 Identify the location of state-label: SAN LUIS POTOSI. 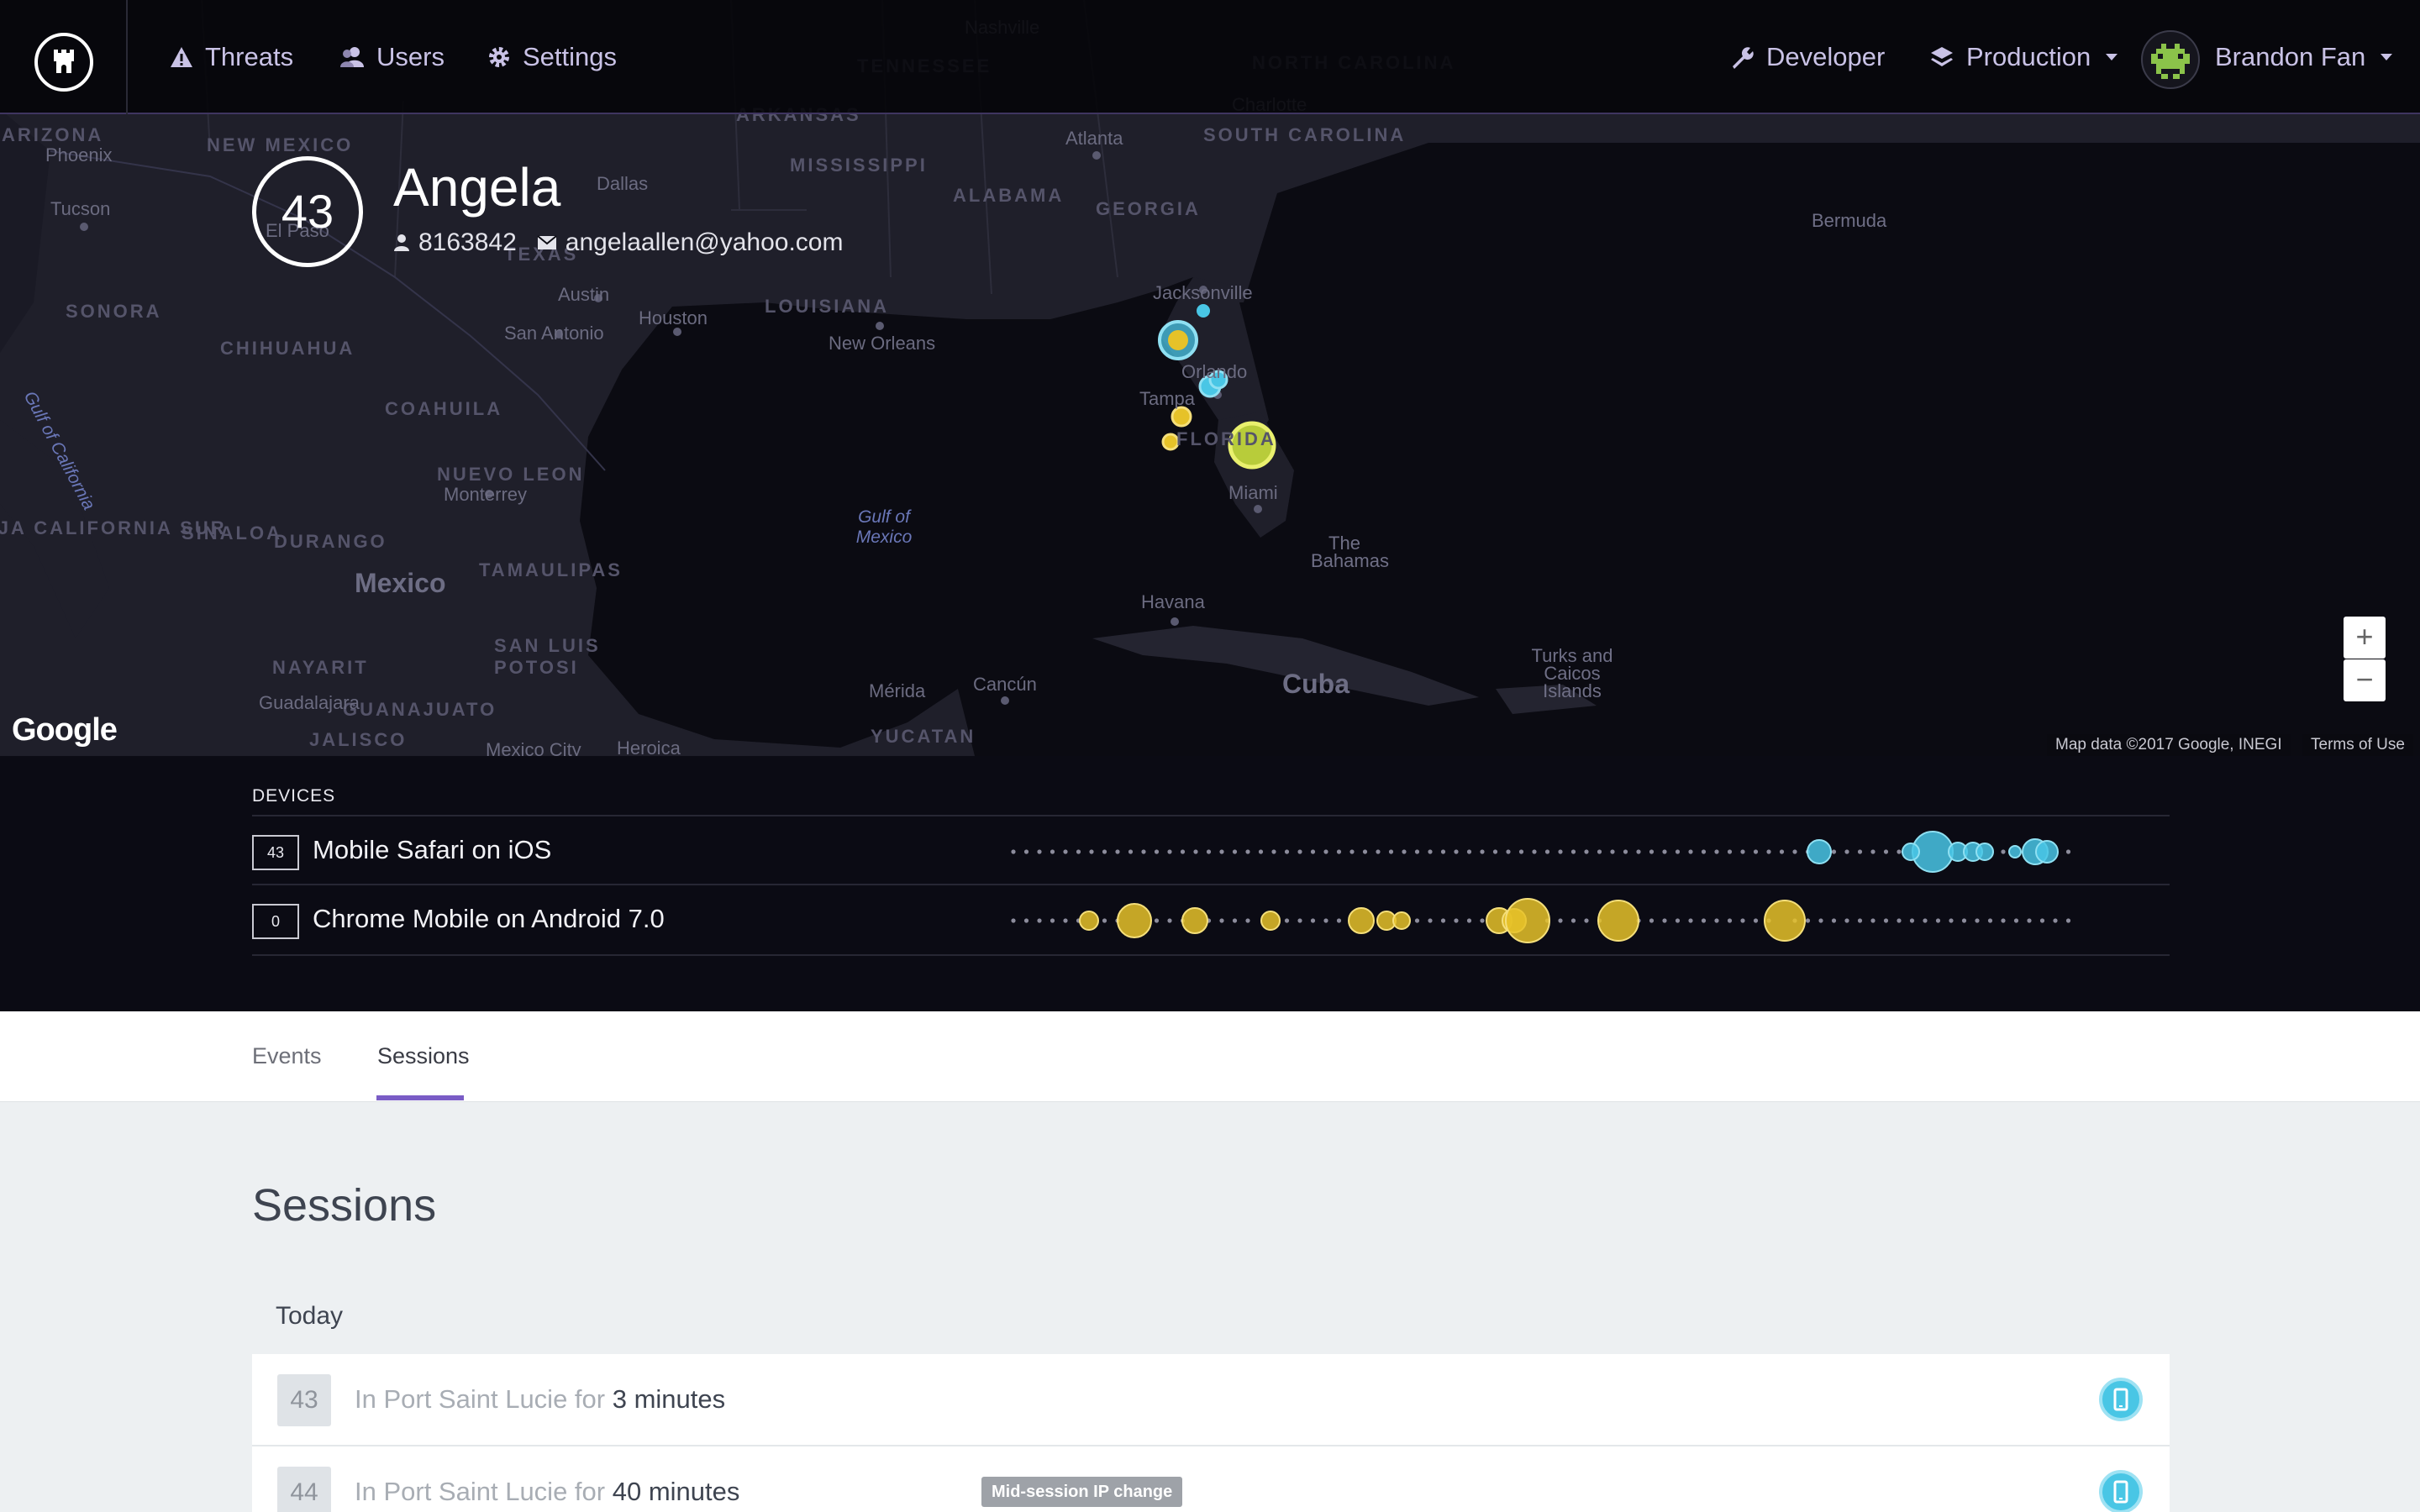
(547, 656).